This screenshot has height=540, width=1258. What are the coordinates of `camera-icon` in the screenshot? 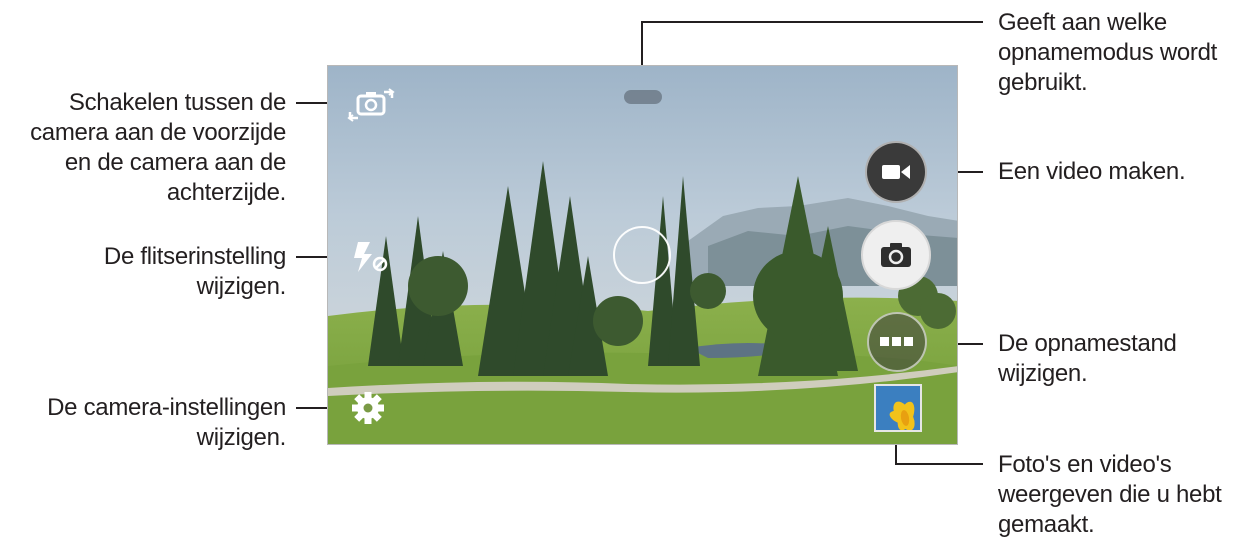 It's located at (896, 255).